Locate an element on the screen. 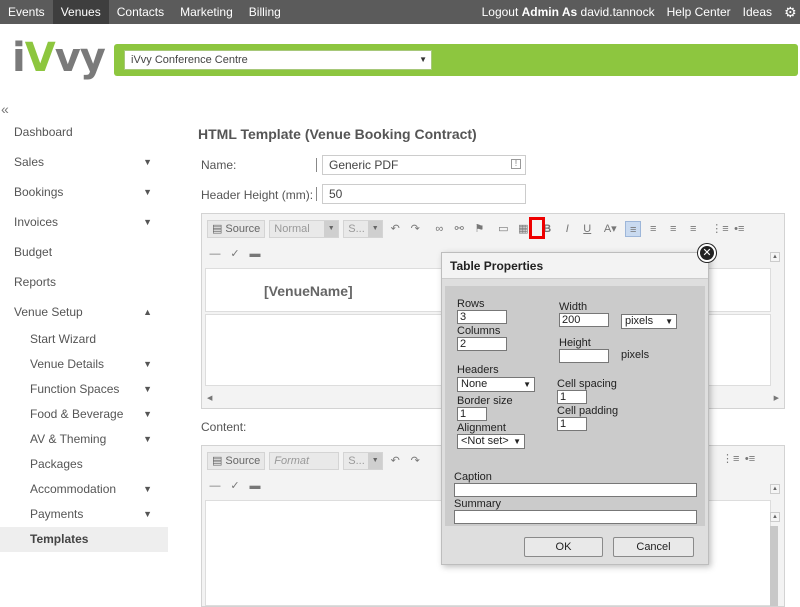 The width and height of the screenshot is (800, 607). name-field: Generic PDF ! is located at coordinates (421, 165).